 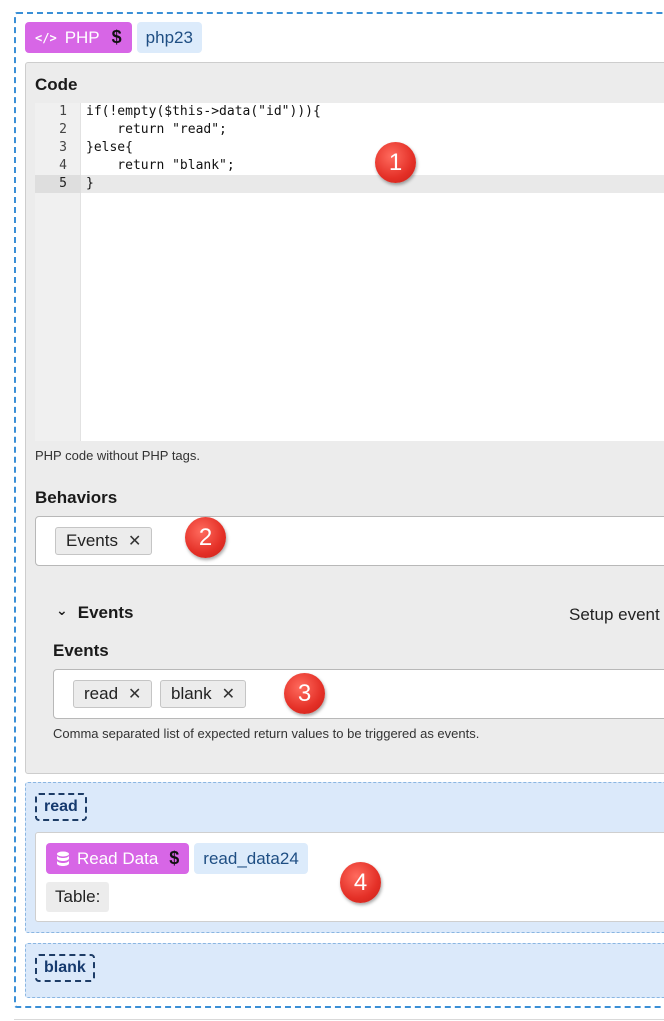 I want to click on branch-label-read: read, so click(x=61, y=807).